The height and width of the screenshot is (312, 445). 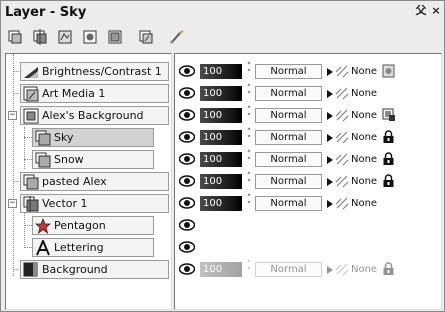 What do you see at coordinates (40, 37) in the screenshot?
I see `new-vector-layer-icon` at bounding box center [40, 37].